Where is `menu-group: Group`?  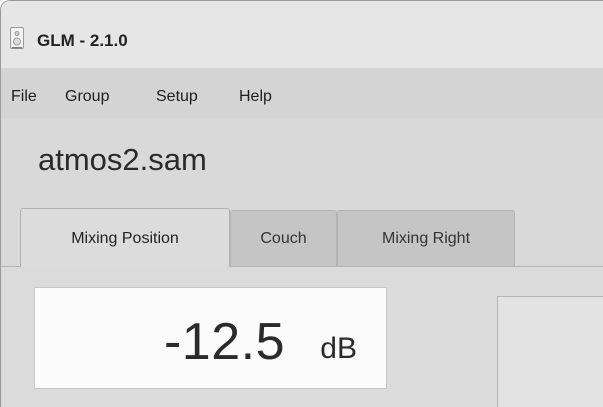 menu-group: Group is located at coordinates (87, 97).